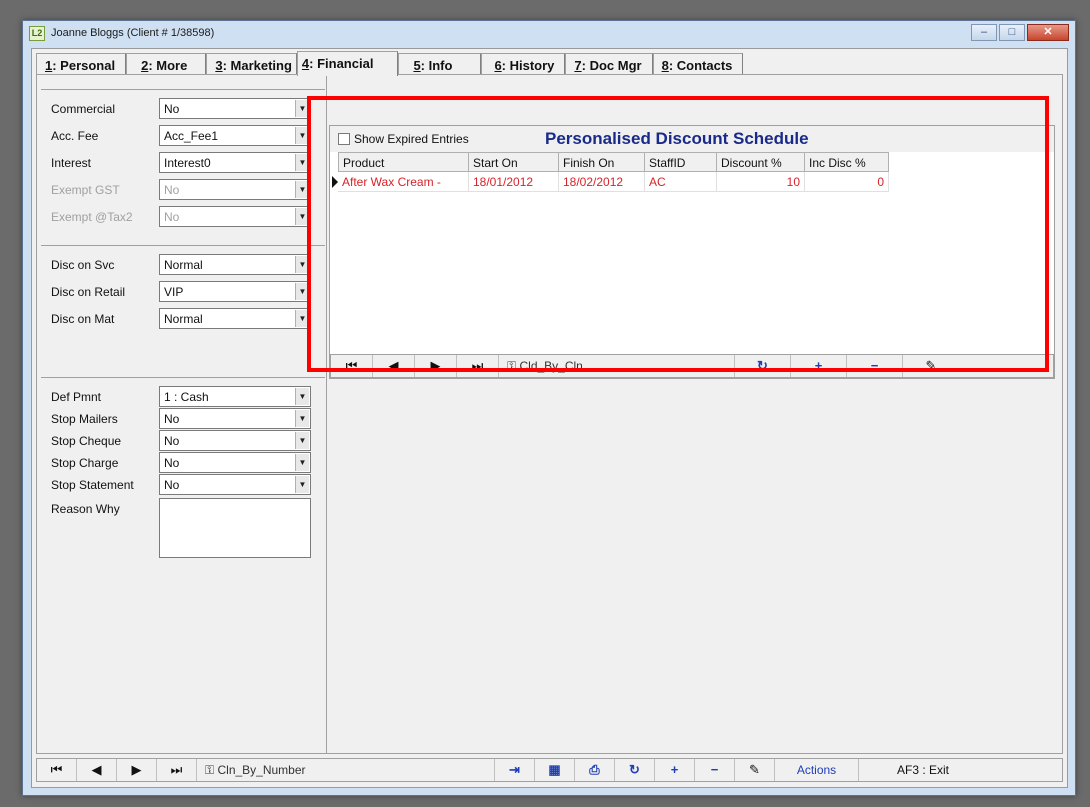 The height and width of the screenshot is (807, 1090). Describe the element at coordinates (183, 319) in the screenshot. I see `field-value: Normal` at that location.